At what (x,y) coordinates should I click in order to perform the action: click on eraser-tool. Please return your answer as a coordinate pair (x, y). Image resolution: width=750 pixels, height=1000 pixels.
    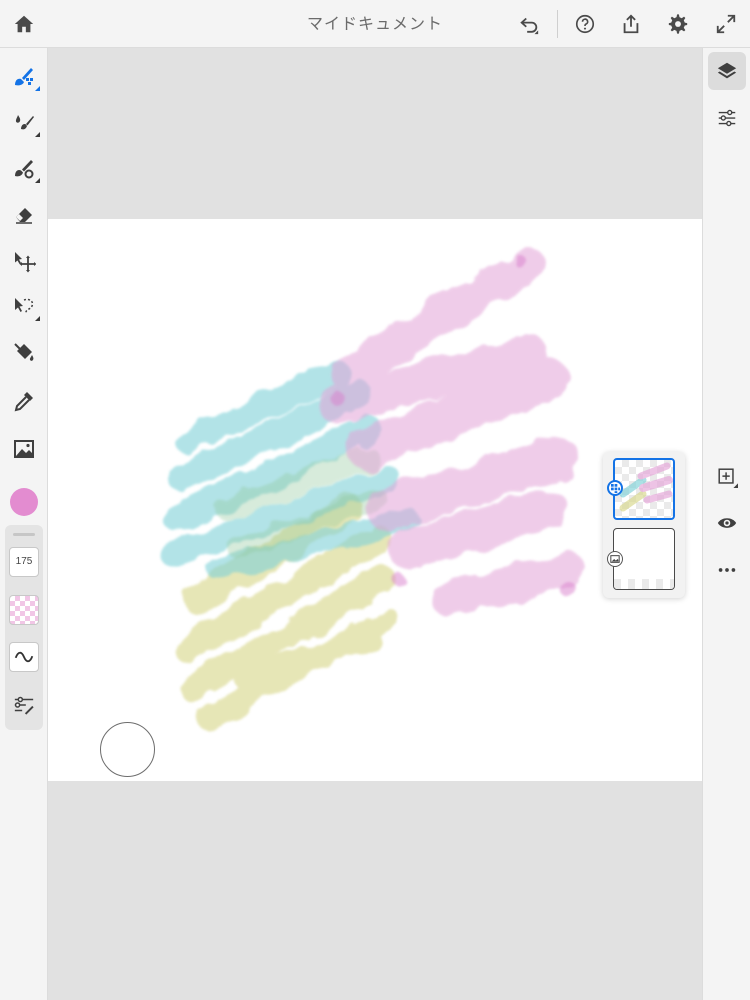
    Looking at the image, I should click on (24, 215).